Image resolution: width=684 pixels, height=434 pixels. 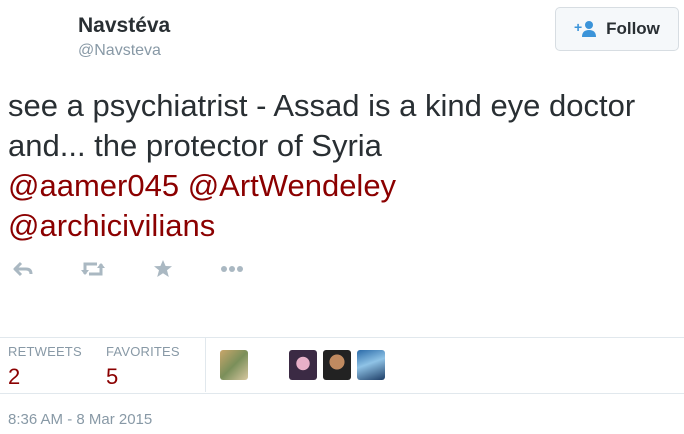 What do you see at coordinates (232, 269) in the screenshot?
I see `more-icon` at bounding box center [232, 269].